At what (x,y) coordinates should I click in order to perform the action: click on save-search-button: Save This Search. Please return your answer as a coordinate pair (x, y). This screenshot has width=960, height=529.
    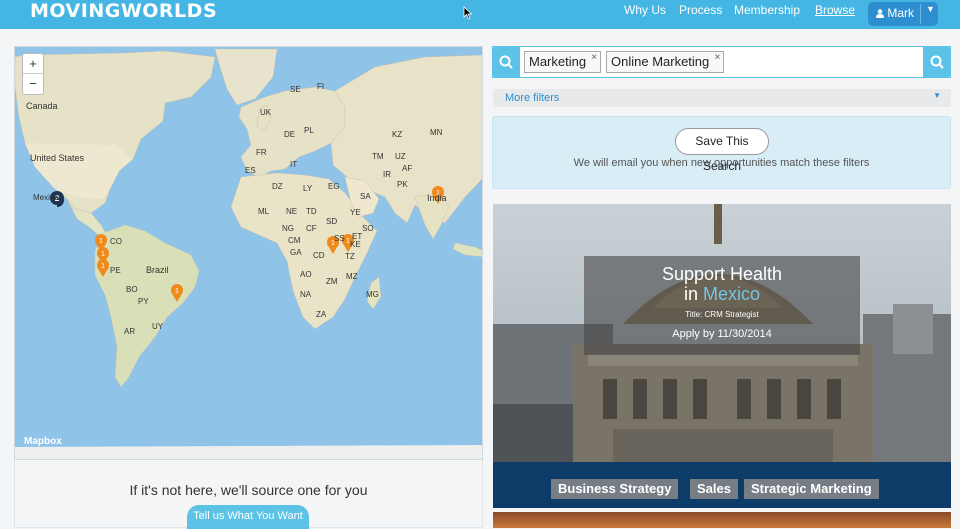
    Looking at the image, I should click on (722, 150).